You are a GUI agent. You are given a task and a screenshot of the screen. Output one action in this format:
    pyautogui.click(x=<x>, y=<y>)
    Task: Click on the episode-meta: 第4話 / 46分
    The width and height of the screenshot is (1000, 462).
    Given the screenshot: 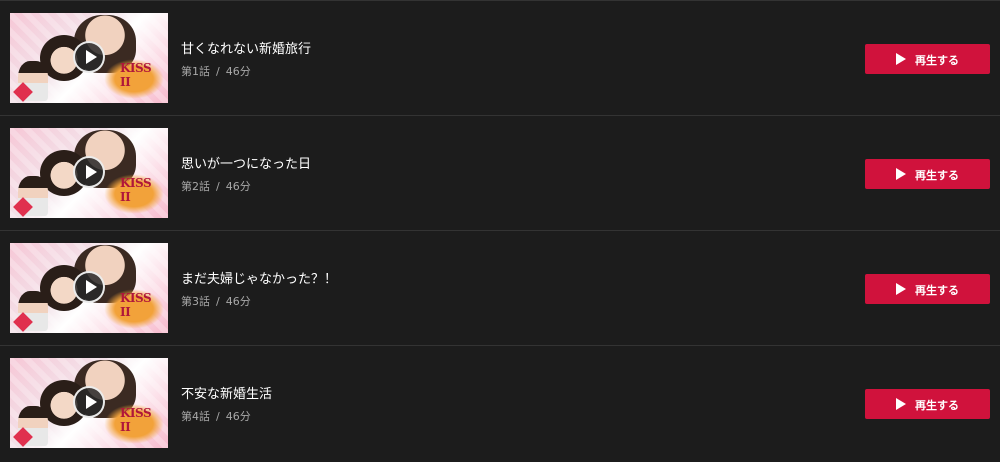 What is the action you would take?
    pyautogui.click(x=216, y=416)
    